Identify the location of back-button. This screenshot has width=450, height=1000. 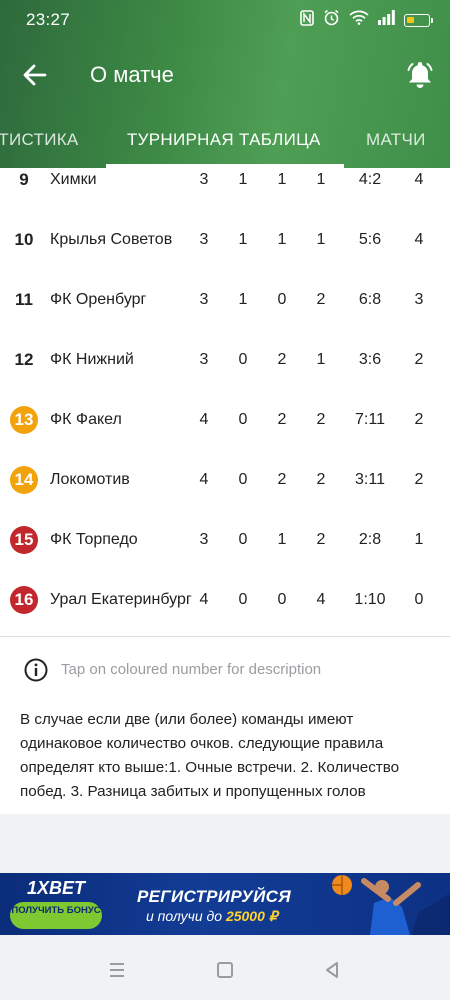
(35, 75).